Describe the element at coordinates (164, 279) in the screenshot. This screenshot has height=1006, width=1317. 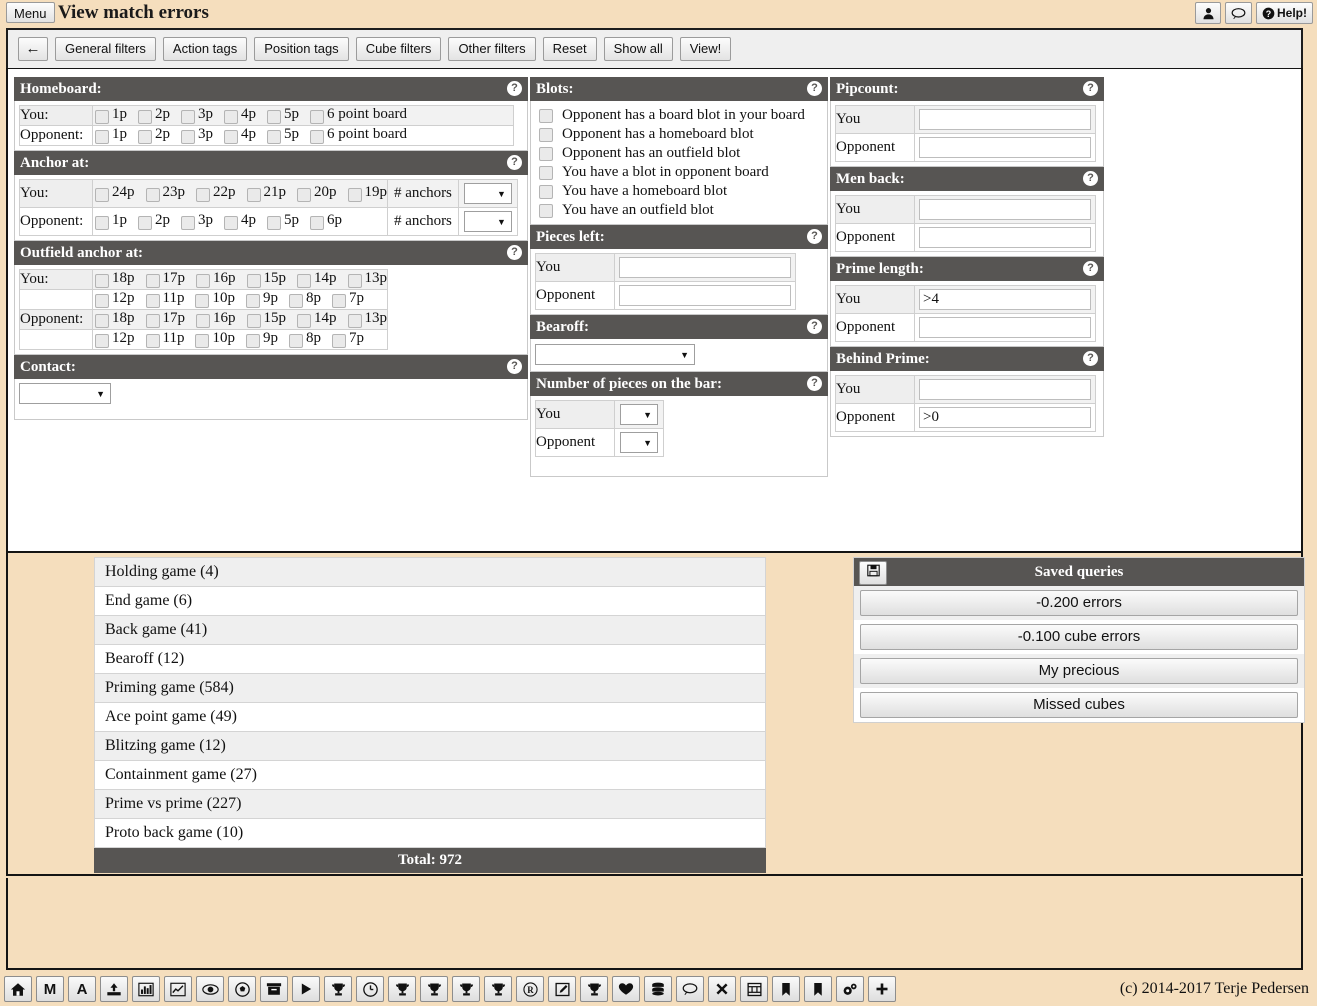
I see `checkbox-17p: 17p` at that location.